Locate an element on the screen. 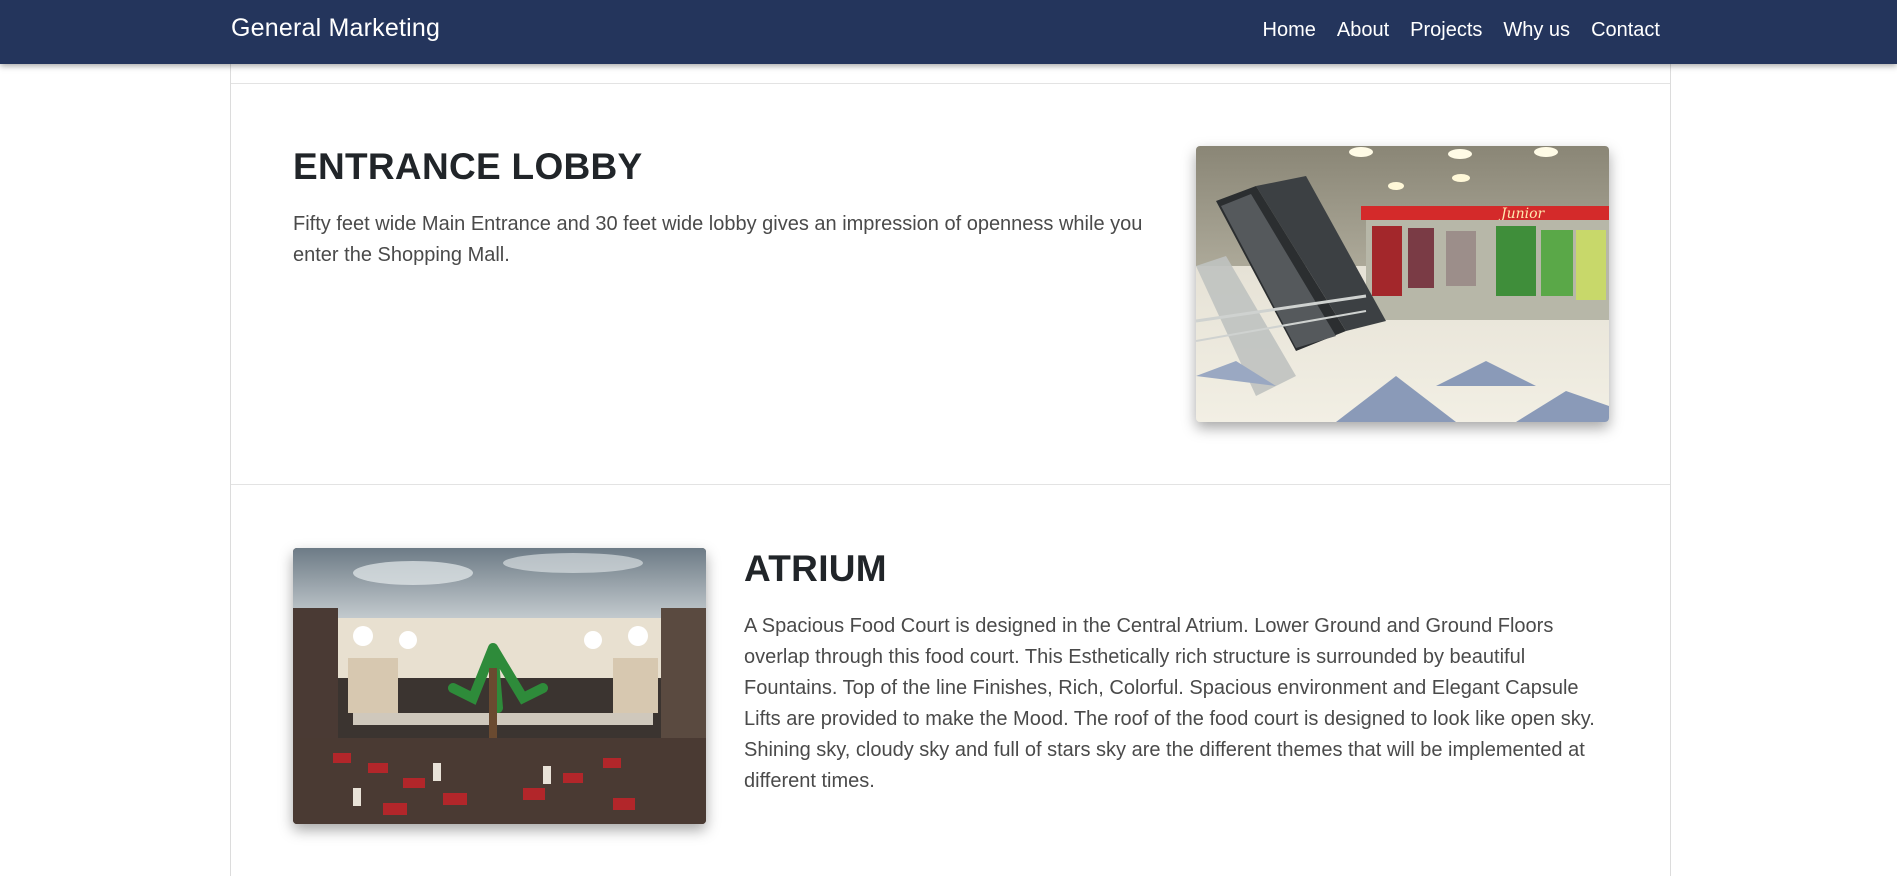 The height and width of the screenshot is (876, 1897). food-court-atrium-photo is located at coordinates (499, 686).